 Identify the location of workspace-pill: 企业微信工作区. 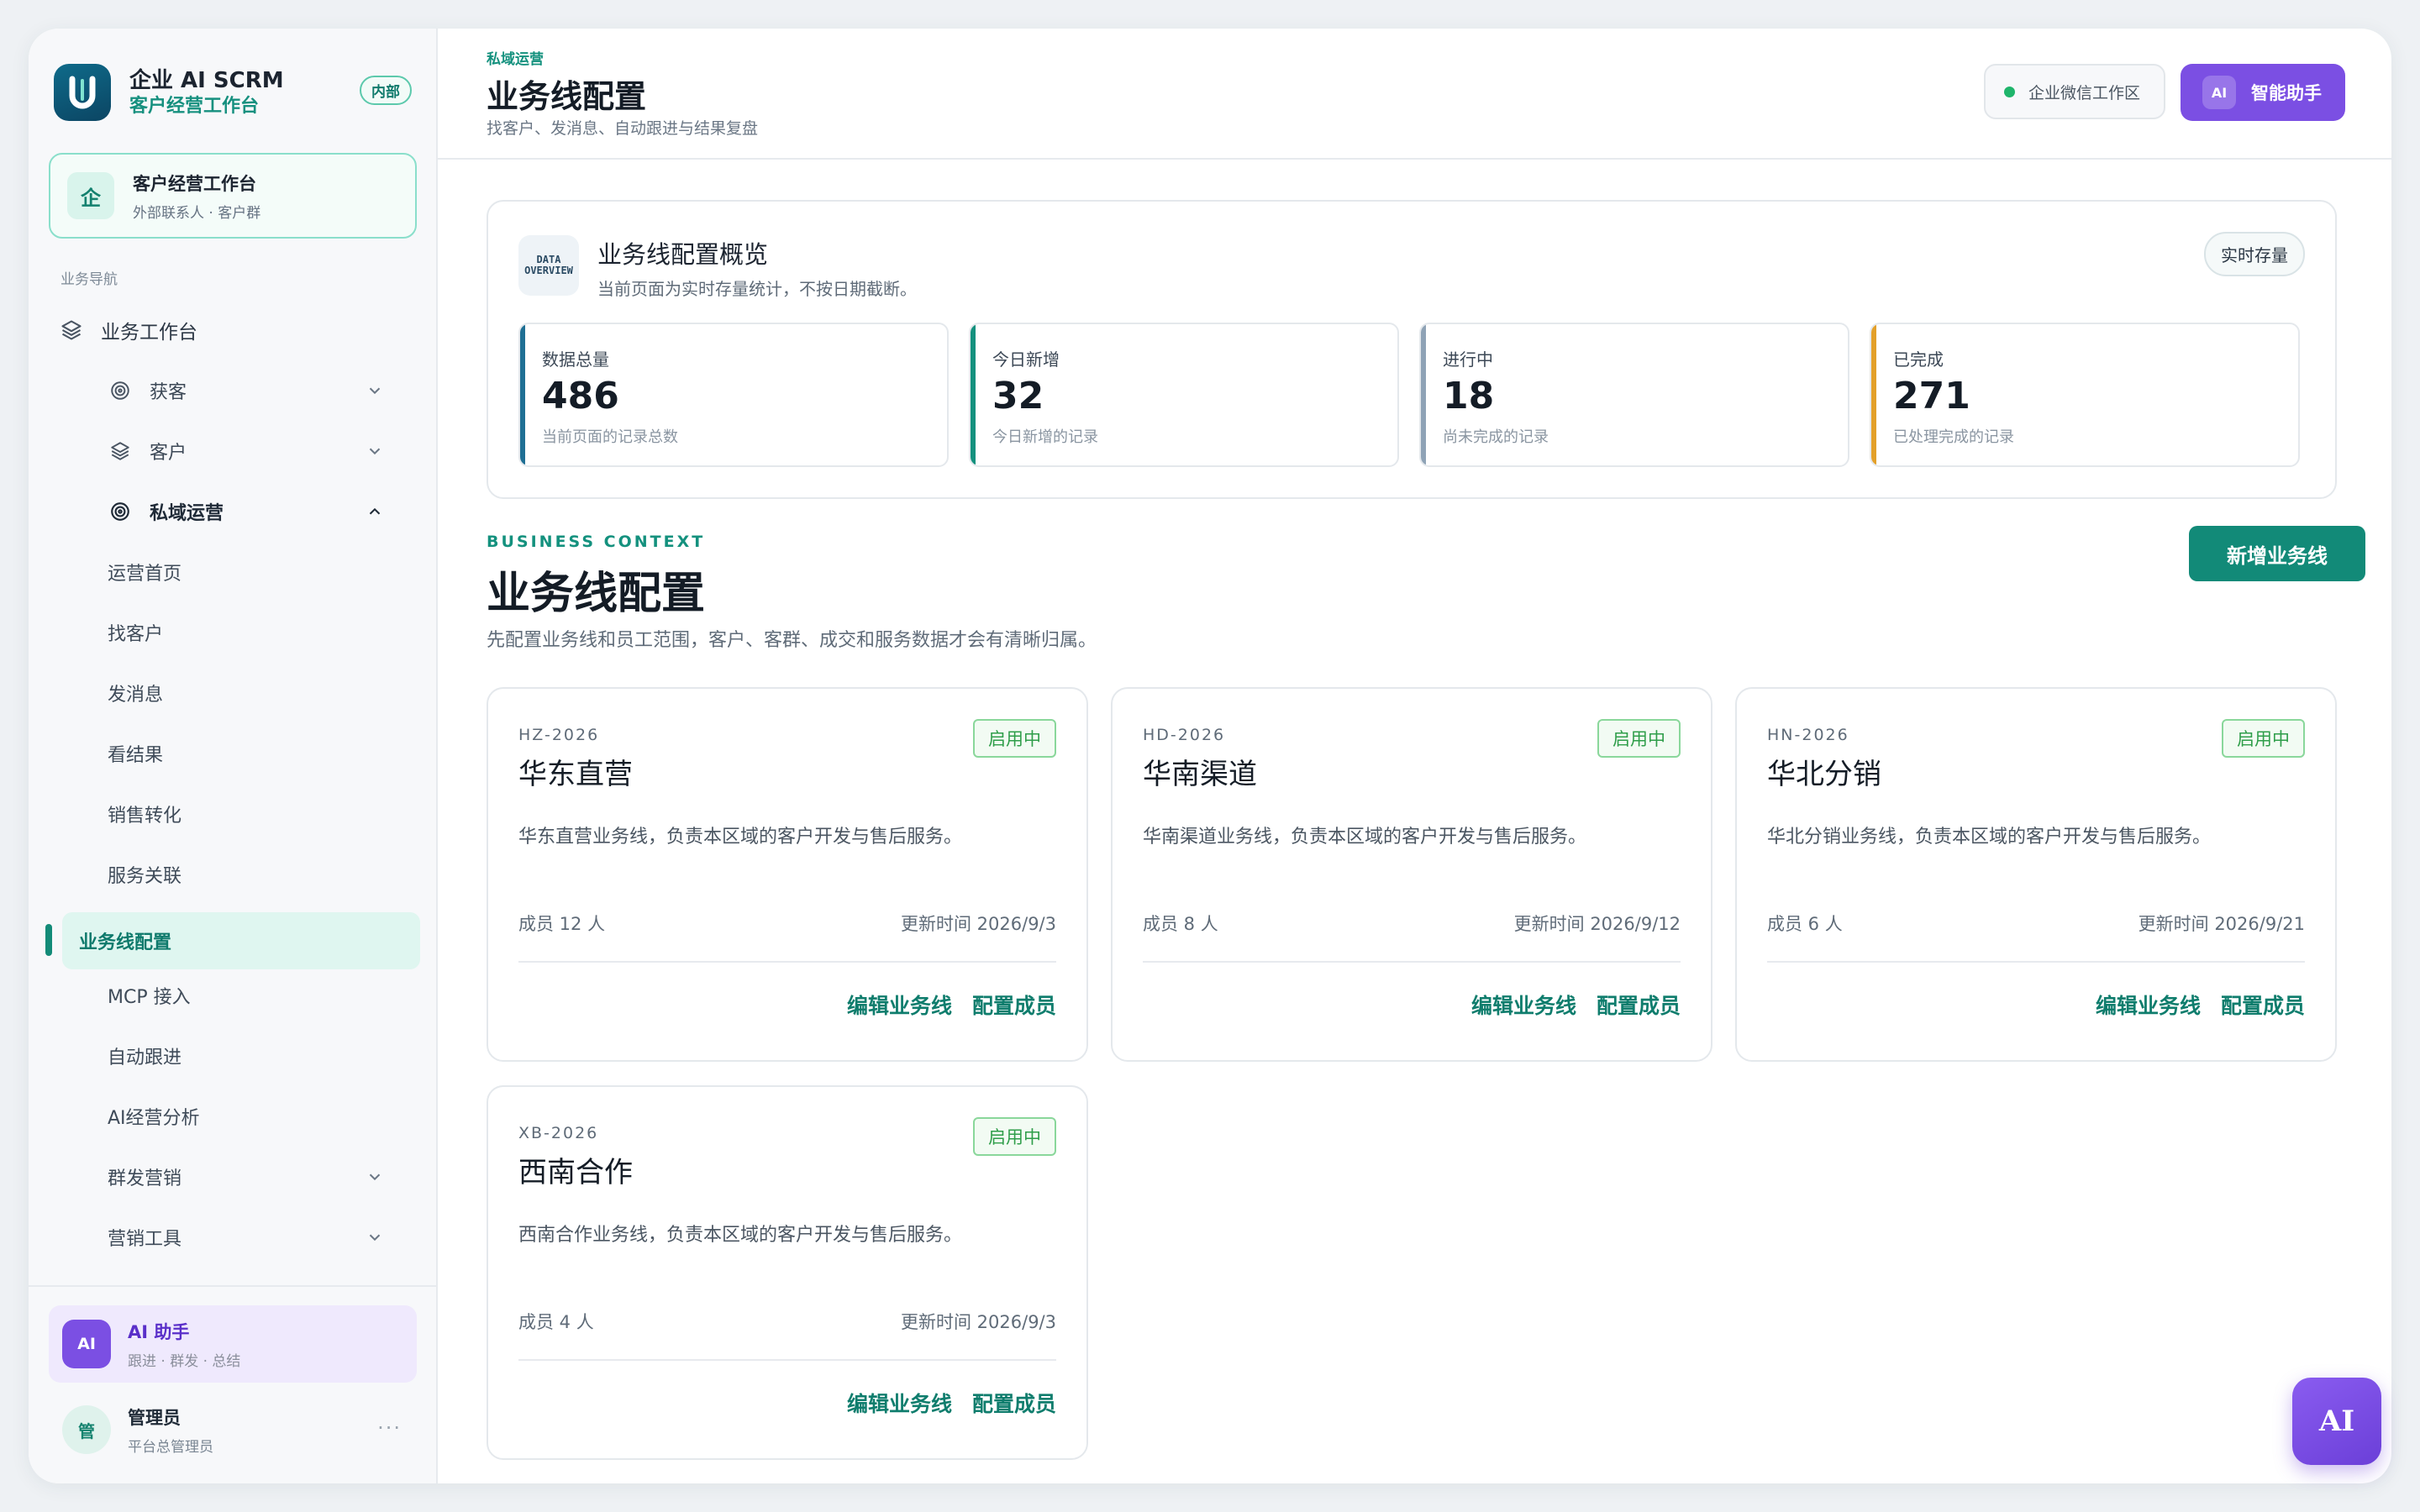
(2074, 91).